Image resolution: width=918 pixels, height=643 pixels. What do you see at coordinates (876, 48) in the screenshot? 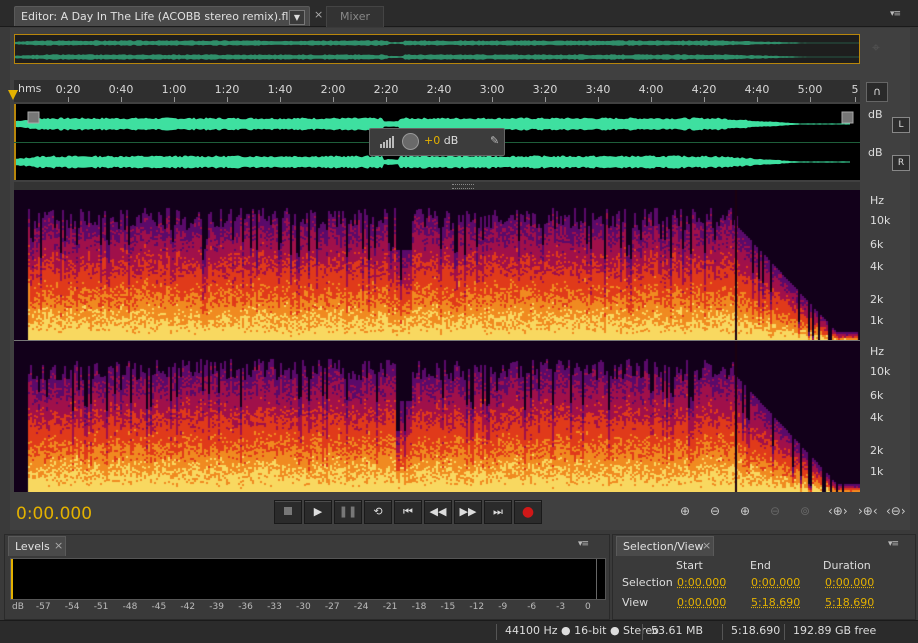
I see `zoom-navigator-icon: ⌖` at bounding box center [876, 48].